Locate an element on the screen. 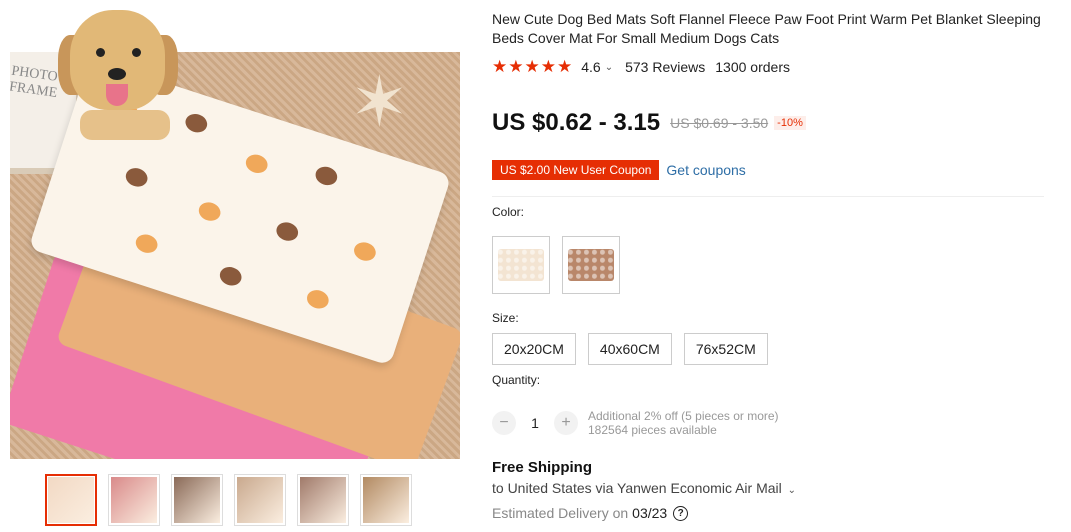  get-coupons-link: Get coupons is located at coordinates (705, 170).